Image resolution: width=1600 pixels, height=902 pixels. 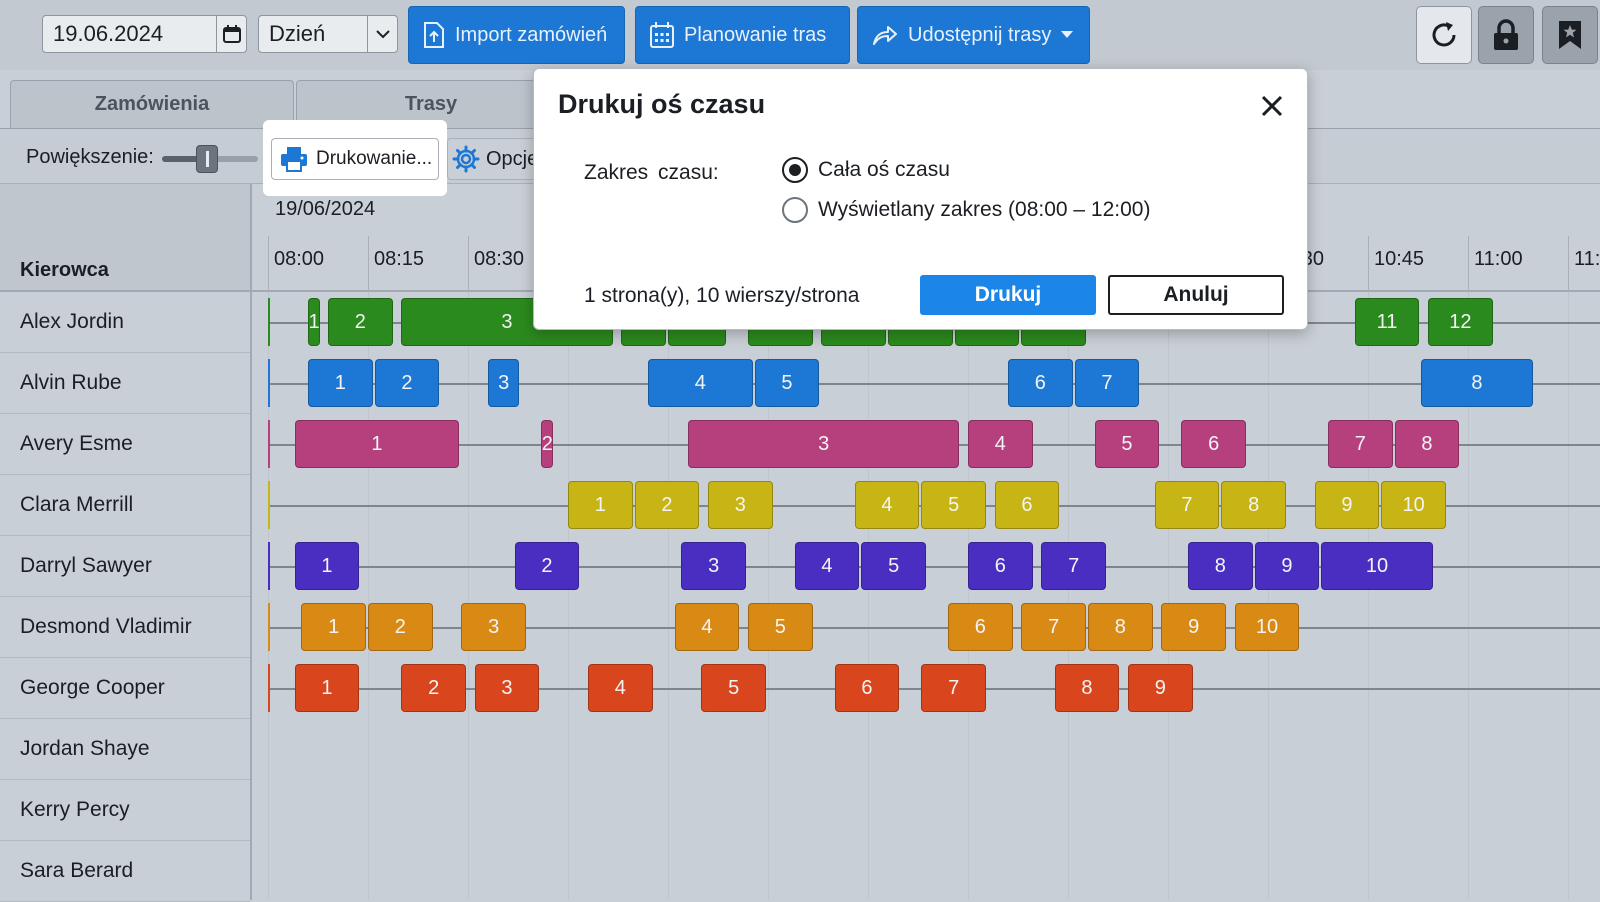 What do you see at coordinates (1272, 106) in the screenshot?
I see `close-icon` at bounding box center [1272, 106].